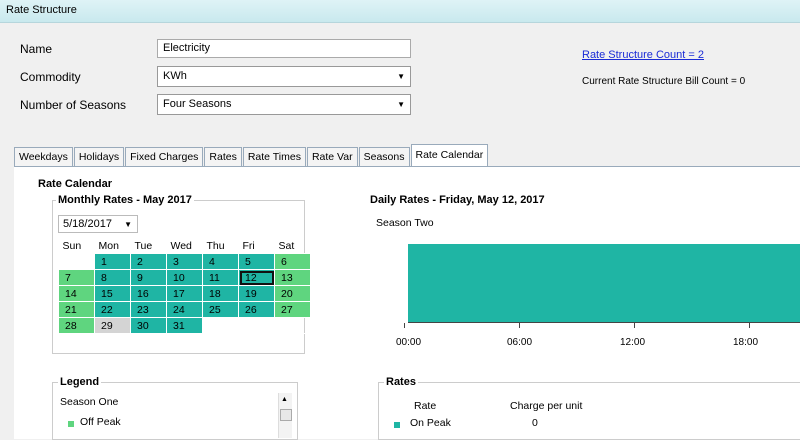 The image size is (800, 440). What do you see at coordinates (286, 245) in the screenshot?
I see `weekday-header: Sat` at bounding box center [286, 245].